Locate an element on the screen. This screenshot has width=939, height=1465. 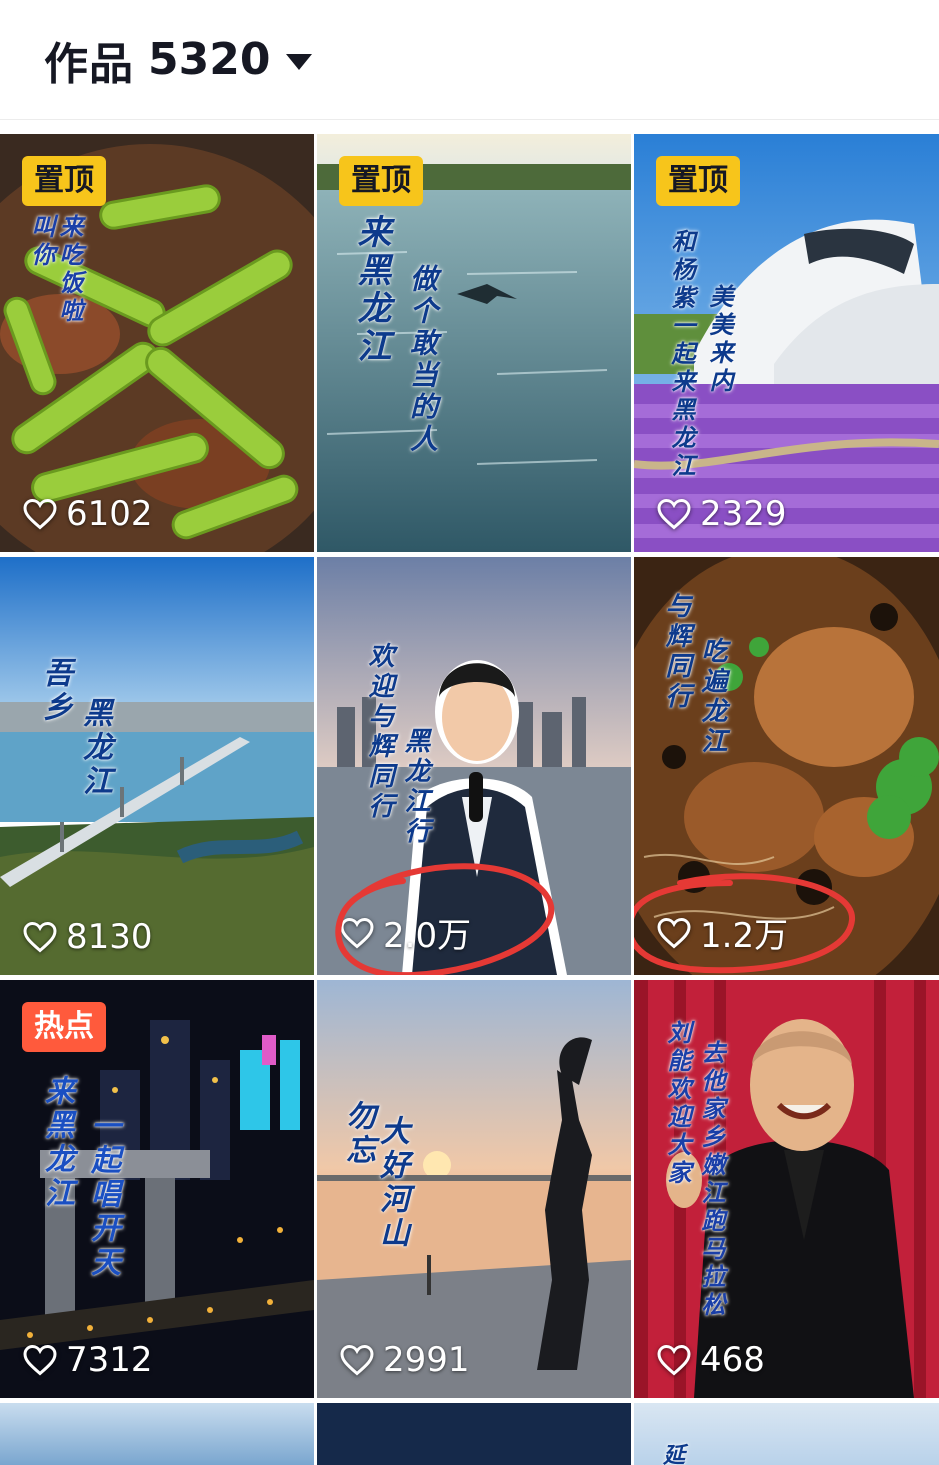
overlay-caption: 一起唱开天 is located at coordinates (102, 1195).